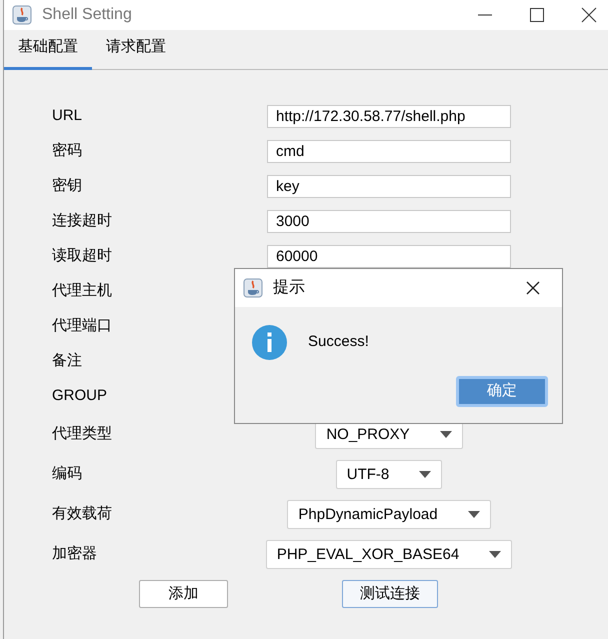 Image resolution: width=608 pixels, height=639 pixels. Describe the element at coordinates (67, 115) in the screenshot. I see `field-label: URL` at that location.